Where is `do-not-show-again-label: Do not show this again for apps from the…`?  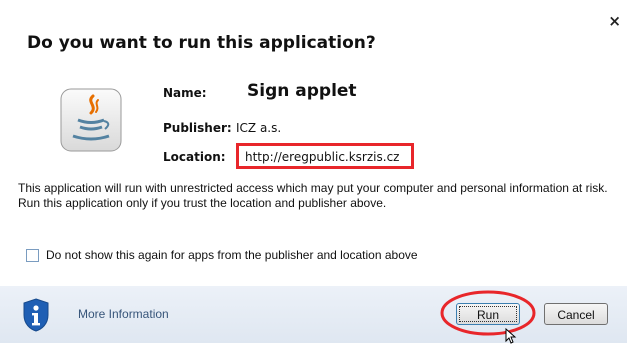
do-not-show-again-label: Do not show this again for apps from the… is located at coordinates (232, 255).